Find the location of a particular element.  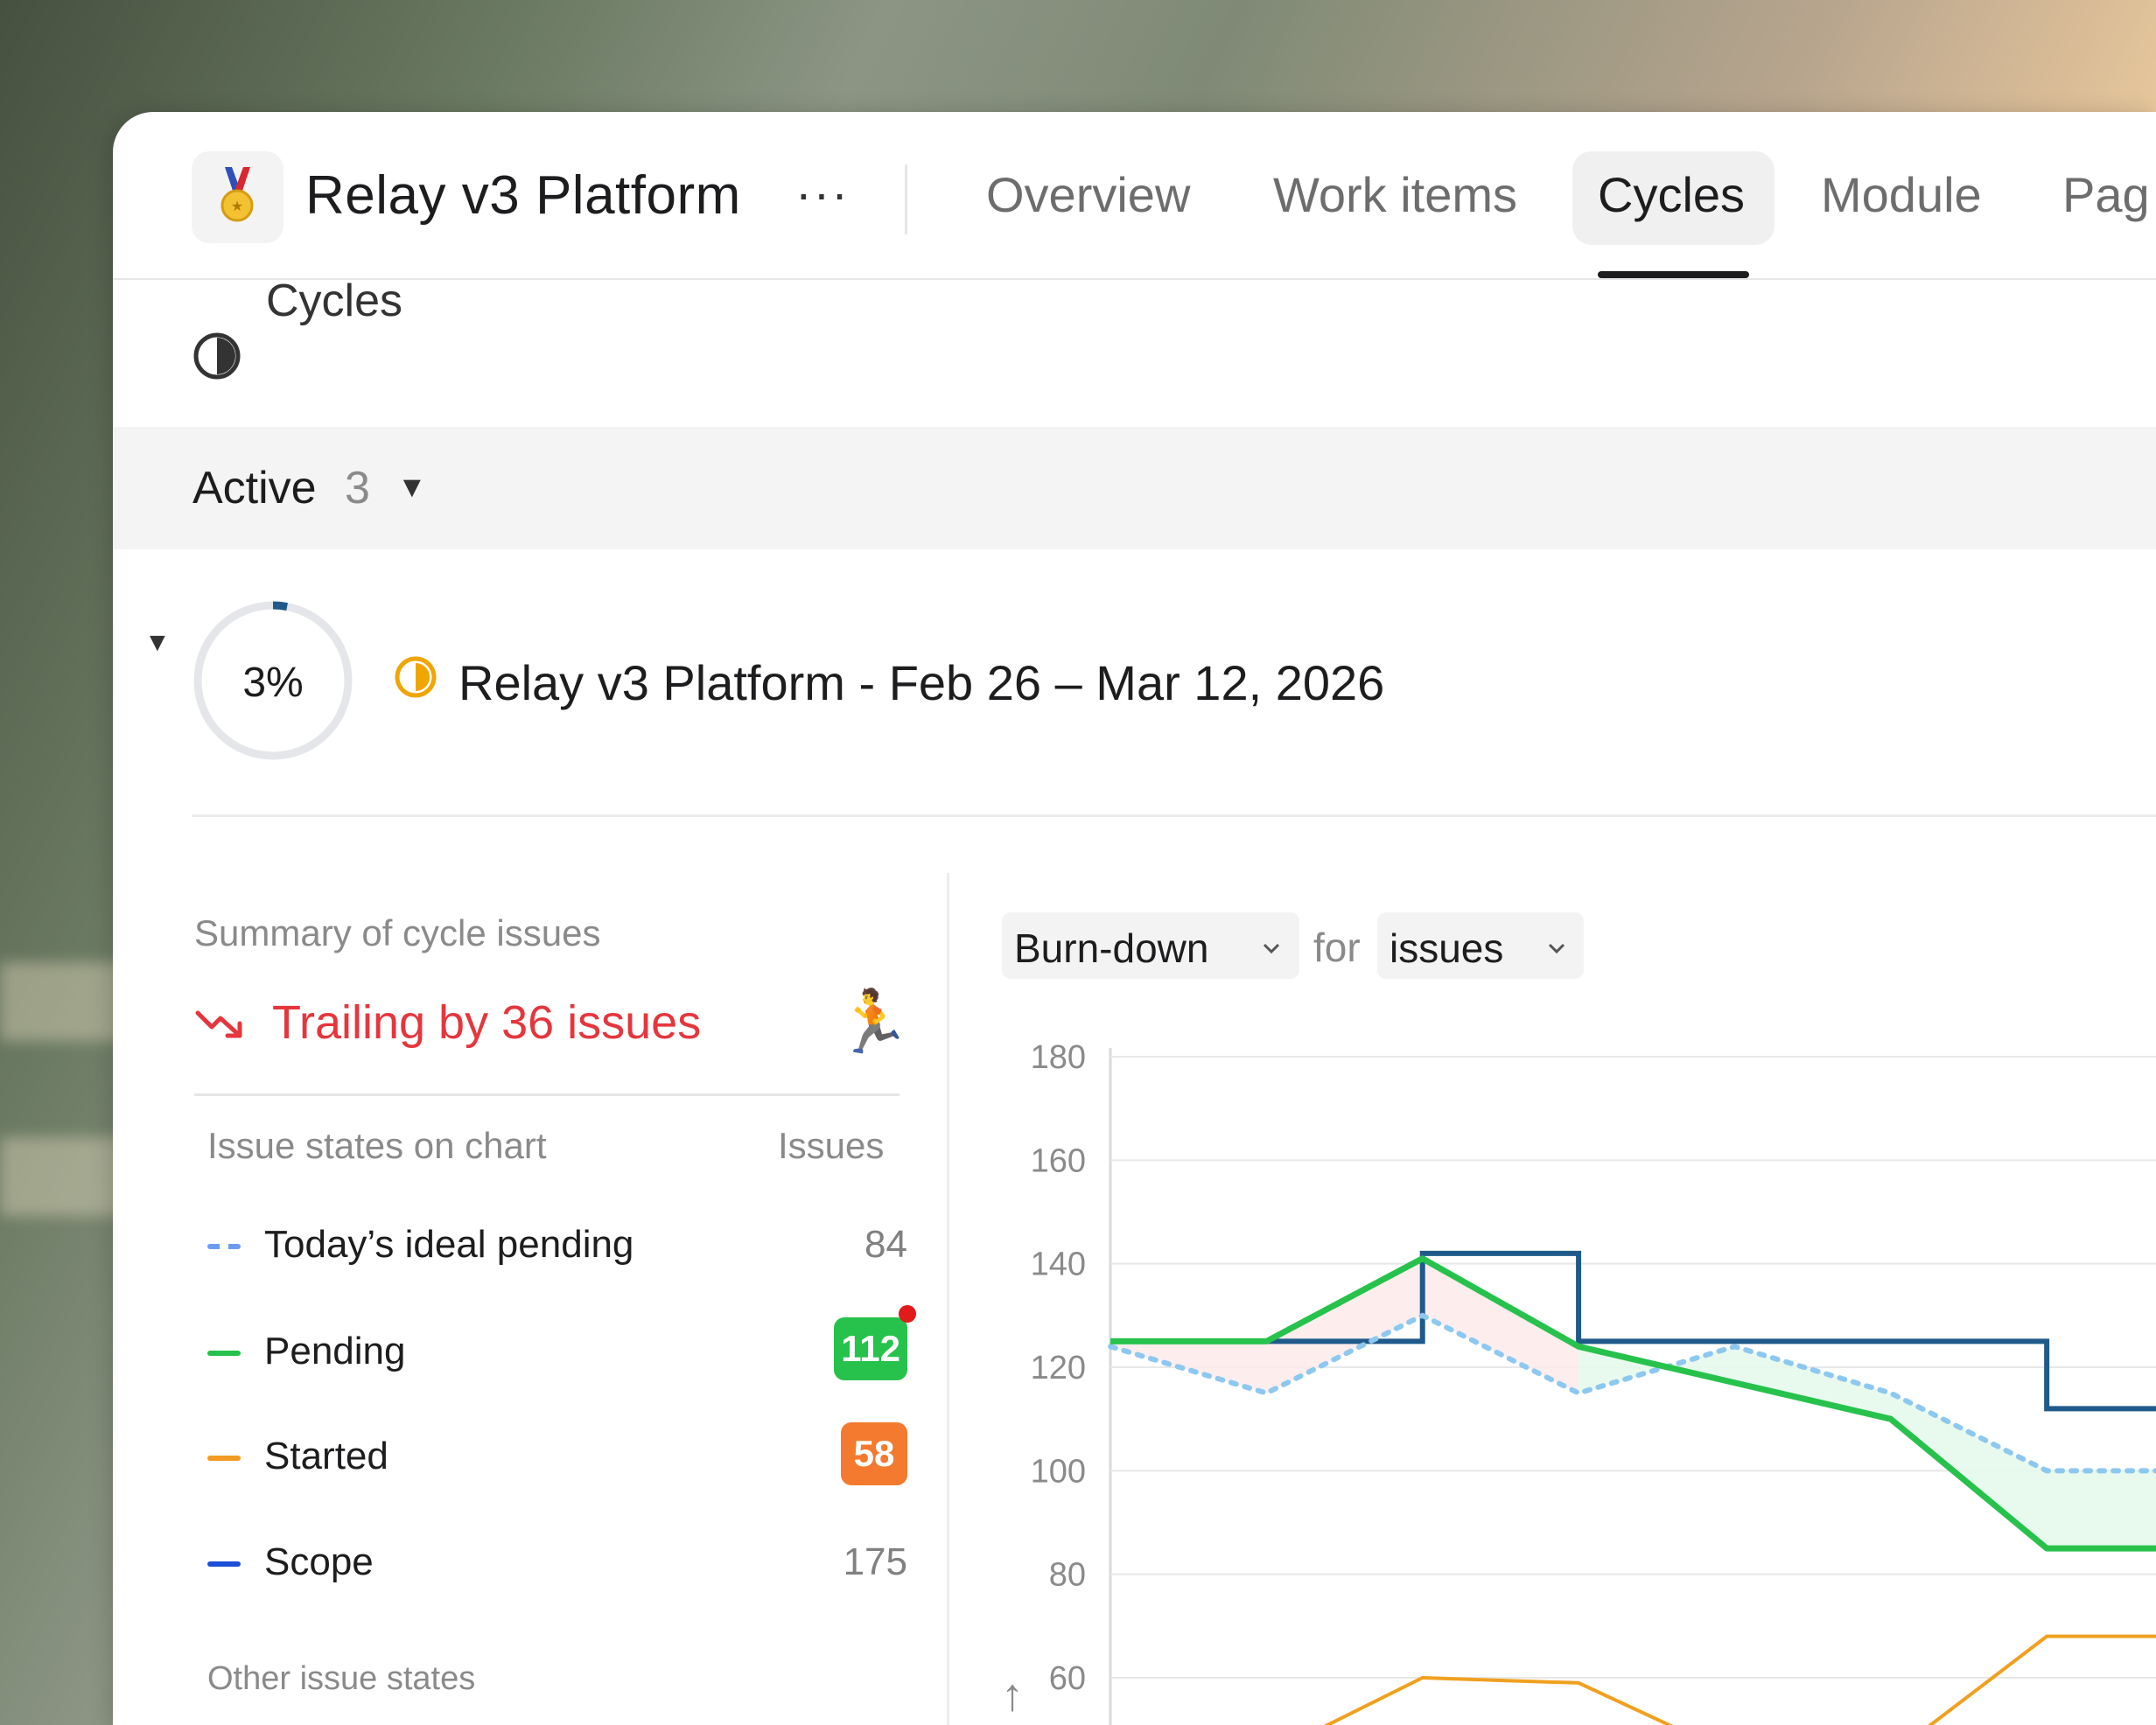

behind-area is located at coordinates (1344, 1325).